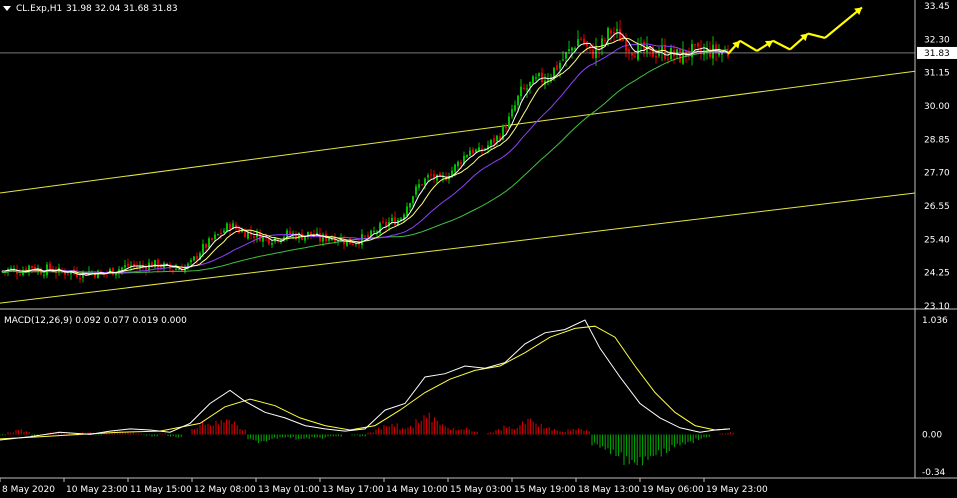 The width and height of the screenshot is (957, 498). What do you see at coordinates (673, 490) in the screenshot?
I see `time-tick-label: 19 May 06:00` at bounding box center [673, 490].